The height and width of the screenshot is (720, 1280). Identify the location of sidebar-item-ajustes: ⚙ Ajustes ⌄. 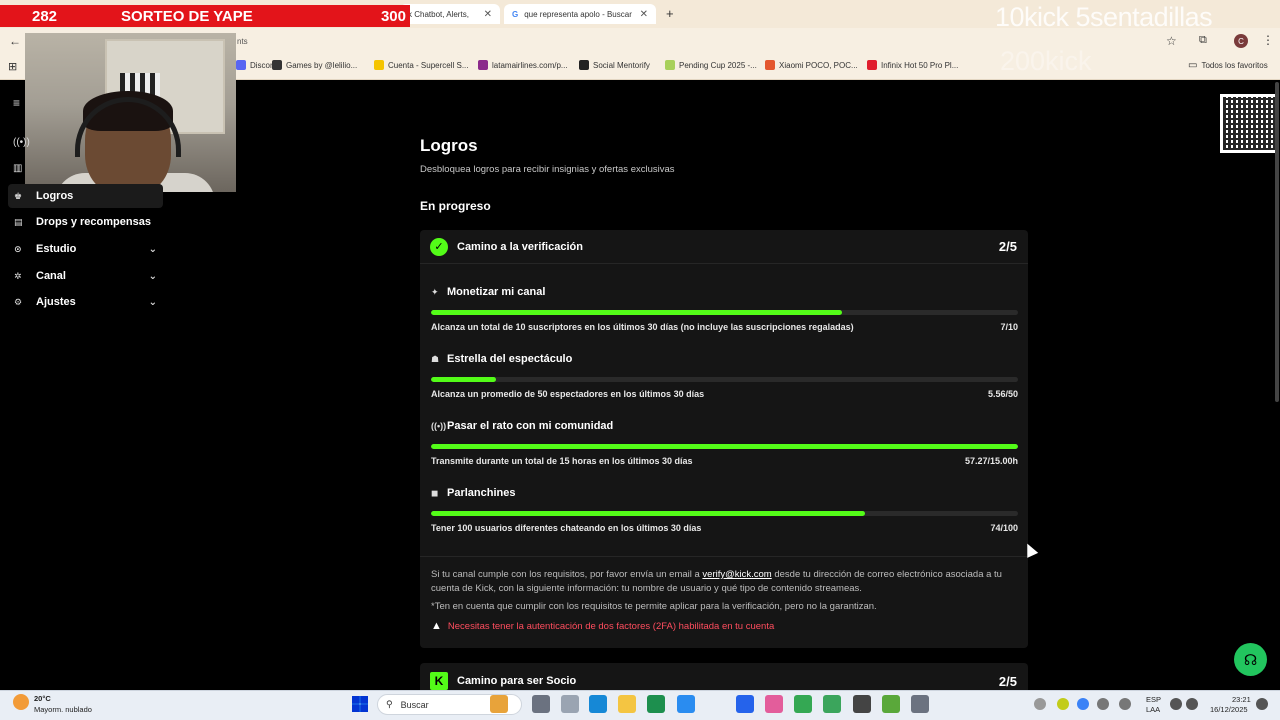
(85, 302).